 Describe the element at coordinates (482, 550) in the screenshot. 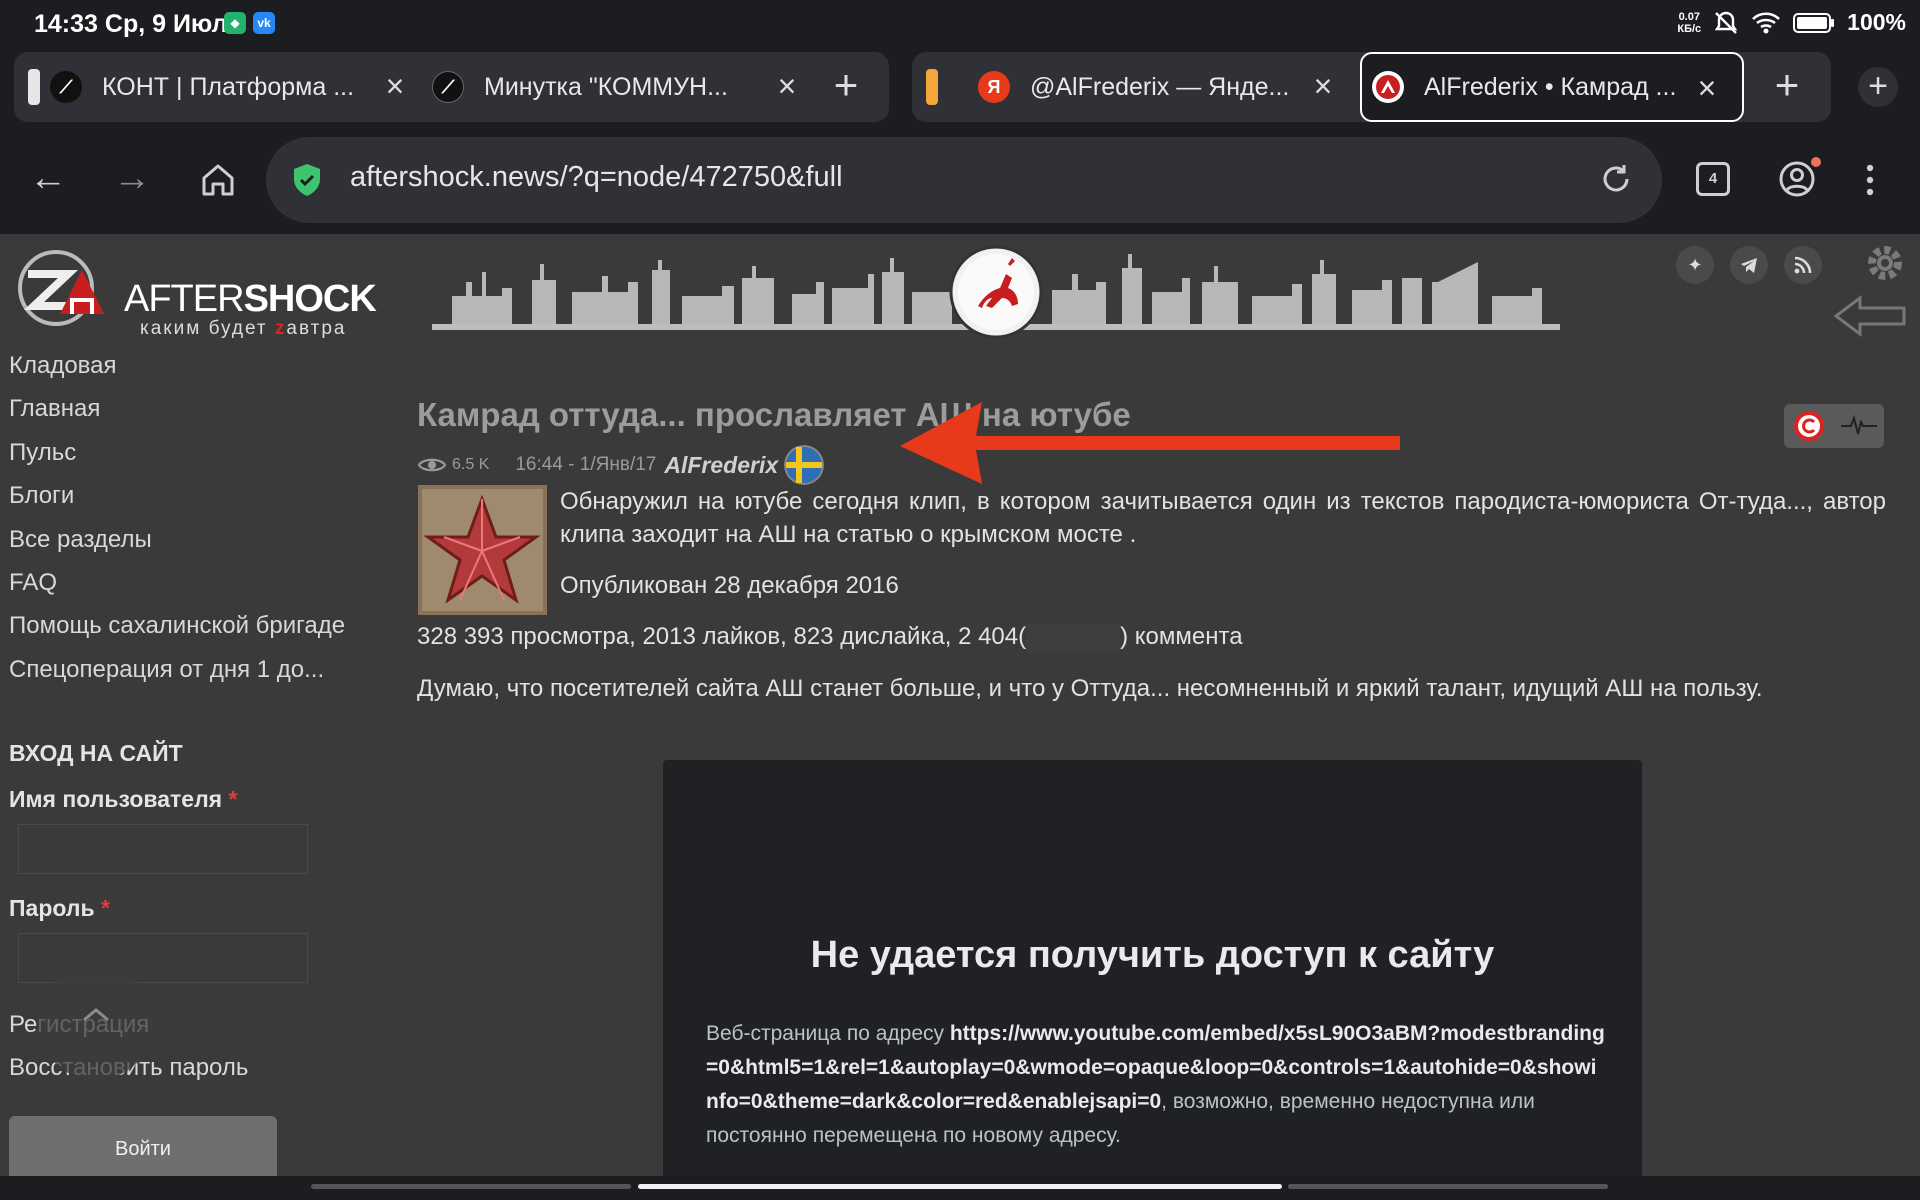

I see `article-thumbnail-red-star` at that location.